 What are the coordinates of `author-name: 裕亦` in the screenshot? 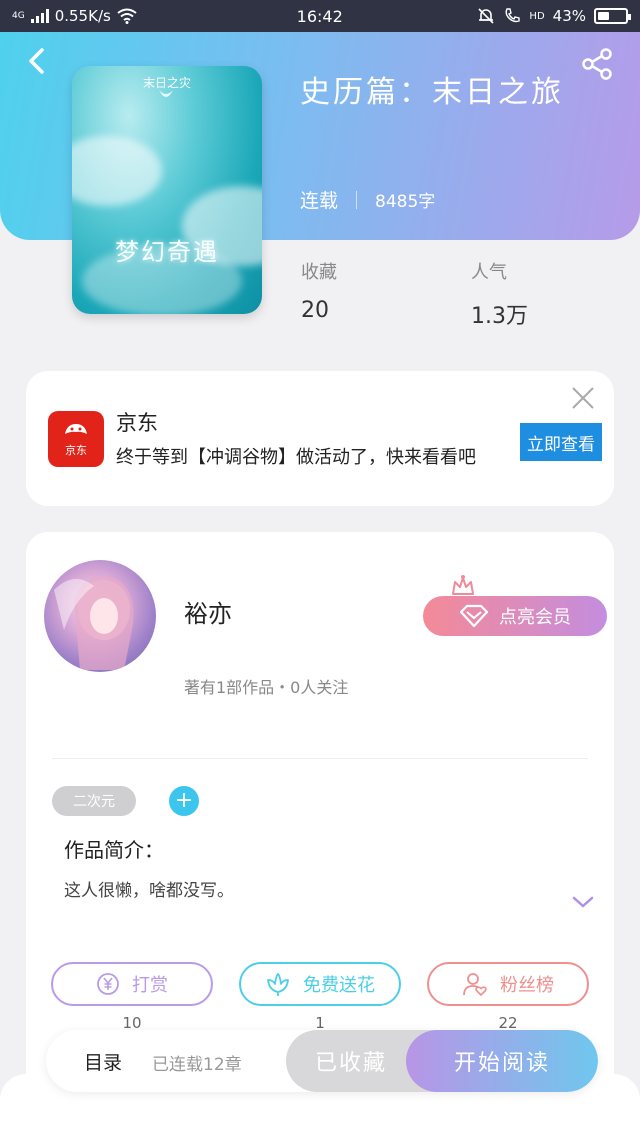 It's located at (208, 614).